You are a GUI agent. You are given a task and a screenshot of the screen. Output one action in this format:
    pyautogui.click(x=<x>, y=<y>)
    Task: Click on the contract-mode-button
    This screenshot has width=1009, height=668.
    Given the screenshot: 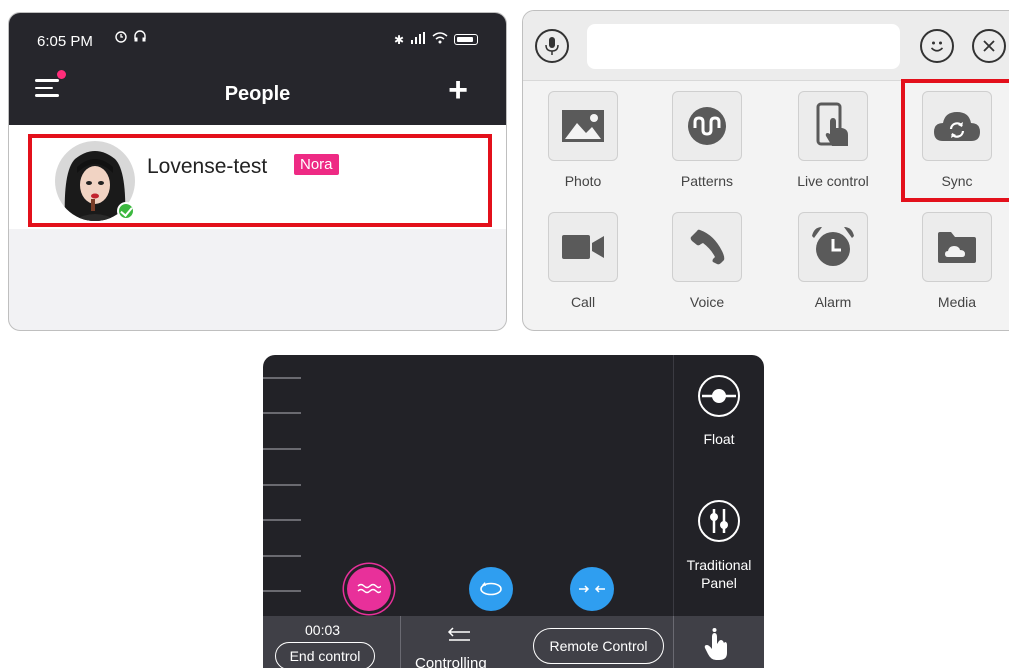 What is the action you would take?
    pyautogui.click(x=592, y=589)
    